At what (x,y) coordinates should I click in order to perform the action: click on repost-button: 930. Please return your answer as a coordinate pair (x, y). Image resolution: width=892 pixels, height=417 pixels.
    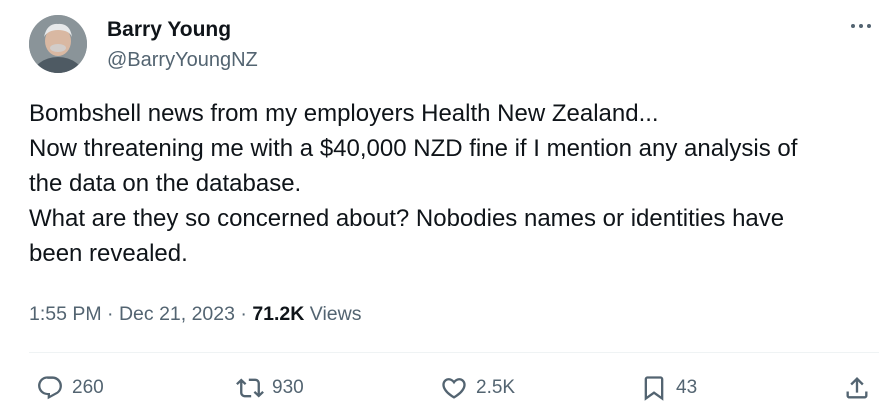
    Looking at the image, I should click on (270, 388).